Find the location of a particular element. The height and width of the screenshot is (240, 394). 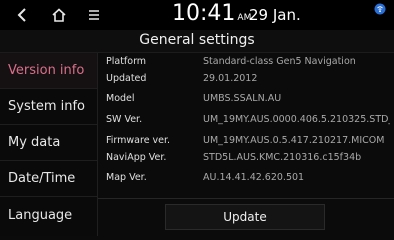

update-button: Update is located at coordinates (245, 217).